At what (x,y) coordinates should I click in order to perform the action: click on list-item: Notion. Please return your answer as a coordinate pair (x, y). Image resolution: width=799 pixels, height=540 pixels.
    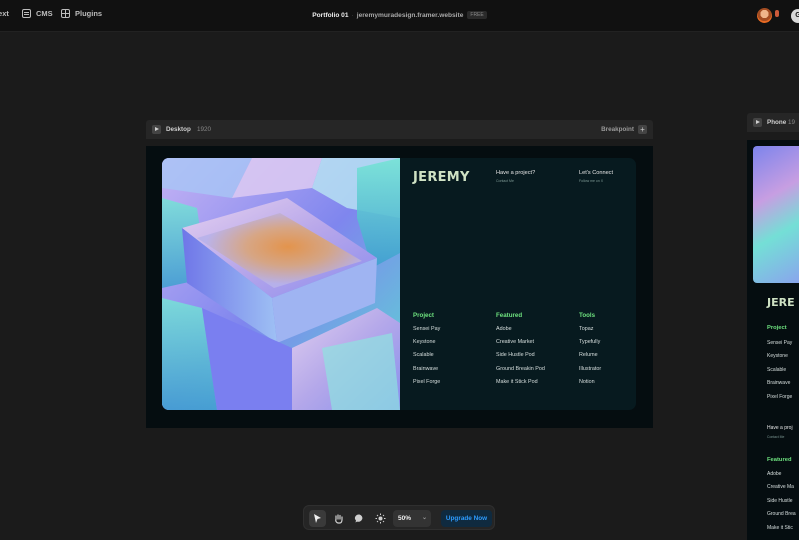
    Looking at the image, I should click on (590, 385).